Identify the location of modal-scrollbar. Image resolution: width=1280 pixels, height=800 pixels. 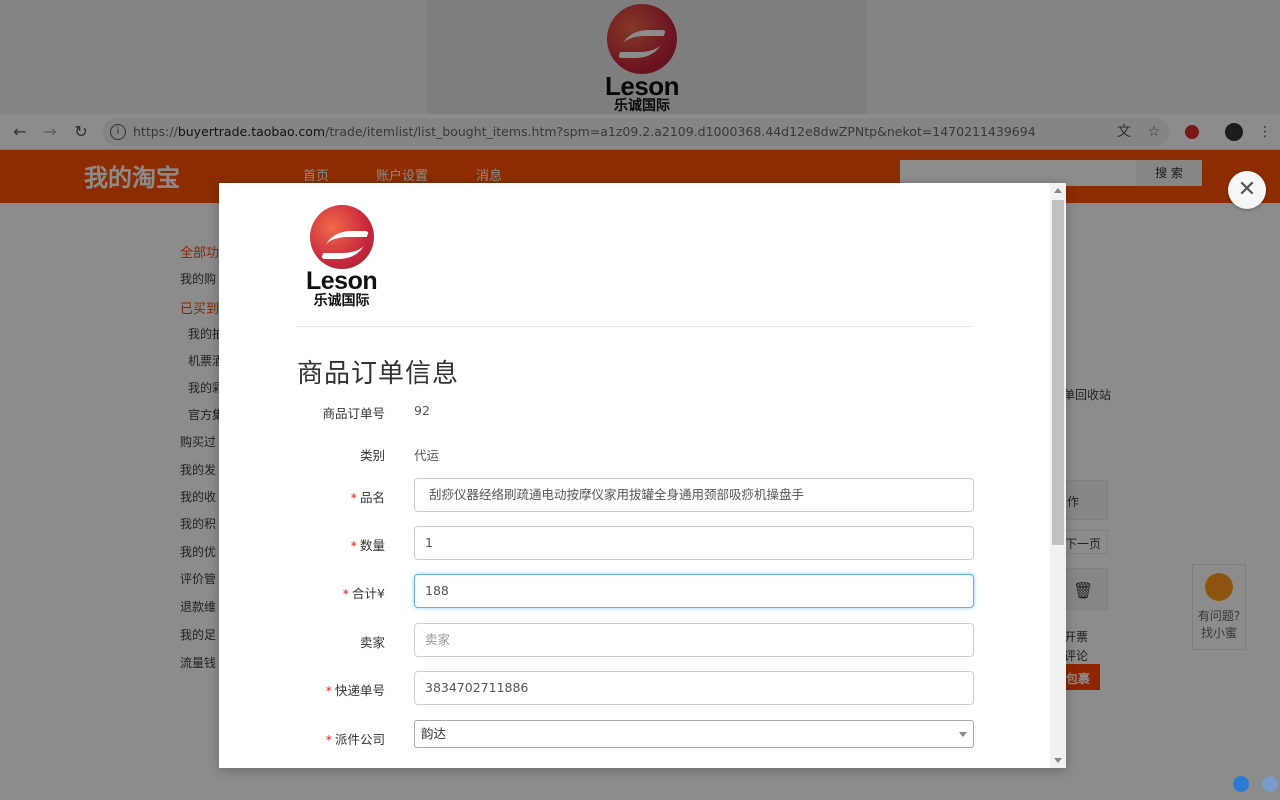
(1058, 475).